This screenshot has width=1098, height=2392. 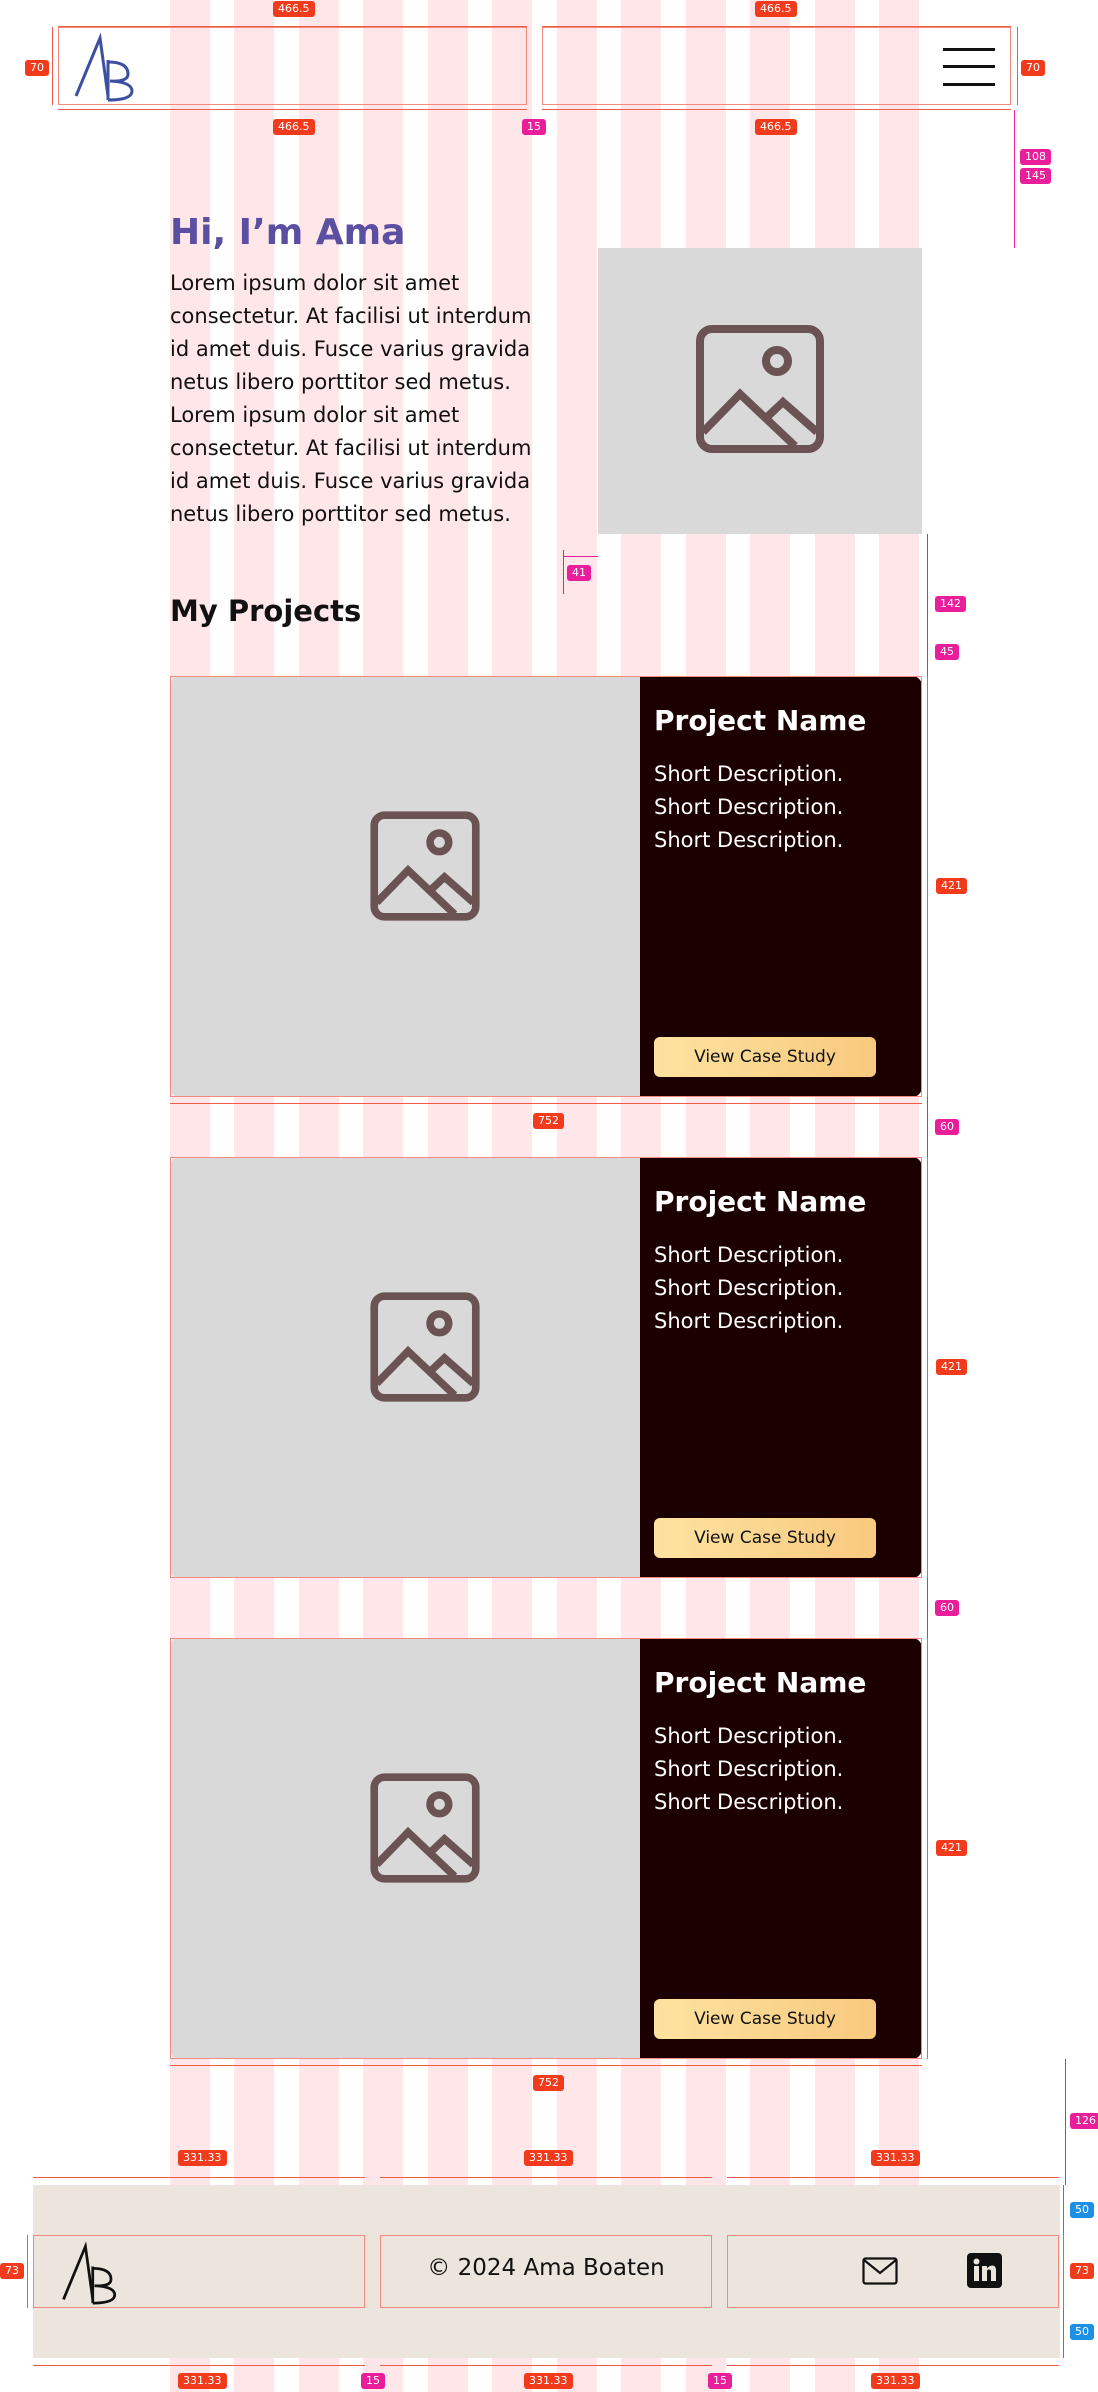 What do you see at coordinates (969, 68) in the screenshot?
I see `hamburger-icon` at bounding box center [969, 68].